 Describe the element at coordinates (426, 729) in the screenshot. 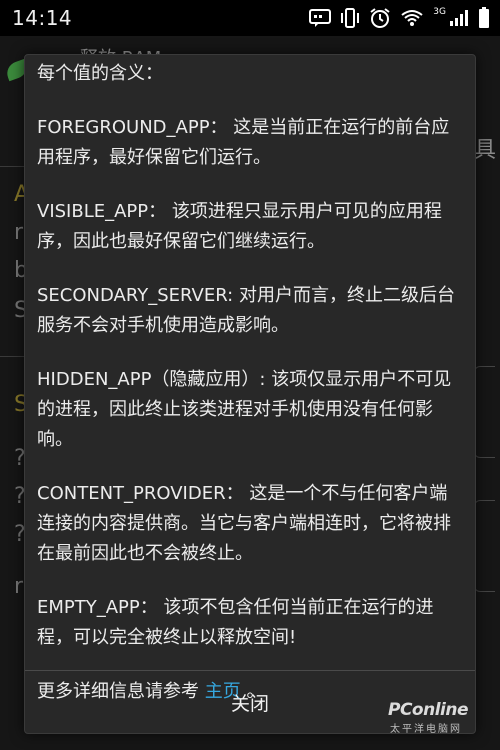

I see `watermark-subtitle: 太平洋电脑网` at that location.